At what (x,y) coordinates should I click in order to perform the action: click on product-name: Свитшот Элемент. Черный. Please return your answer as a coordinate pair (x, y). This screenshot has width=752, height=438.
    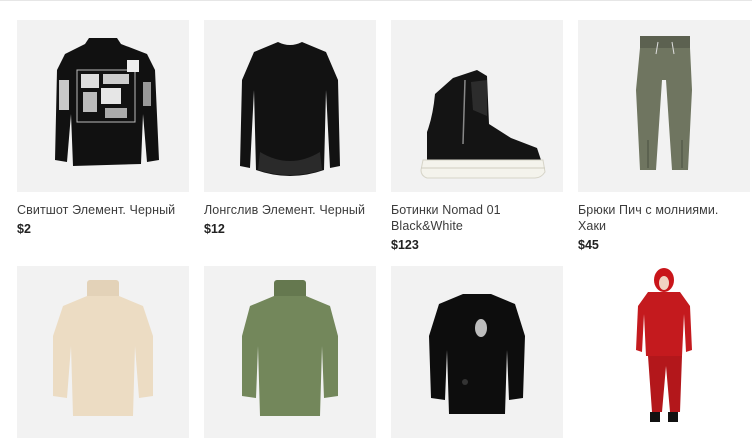
    Looking at the image, I should click on (103, 210).